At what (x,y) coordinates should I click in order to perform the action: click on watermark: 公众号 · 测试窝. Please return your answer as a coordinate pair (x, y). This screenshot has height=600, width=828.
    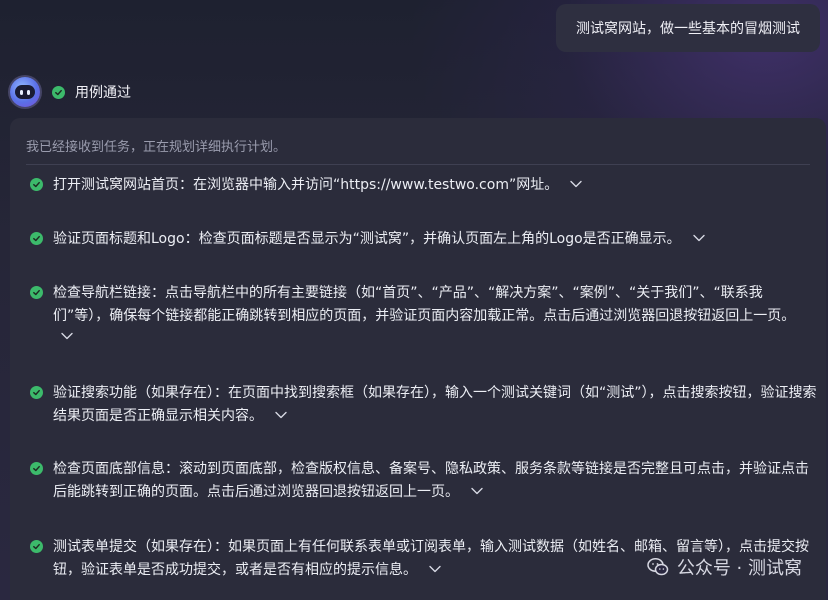
    Looking at the image, I should click on (724, 567).